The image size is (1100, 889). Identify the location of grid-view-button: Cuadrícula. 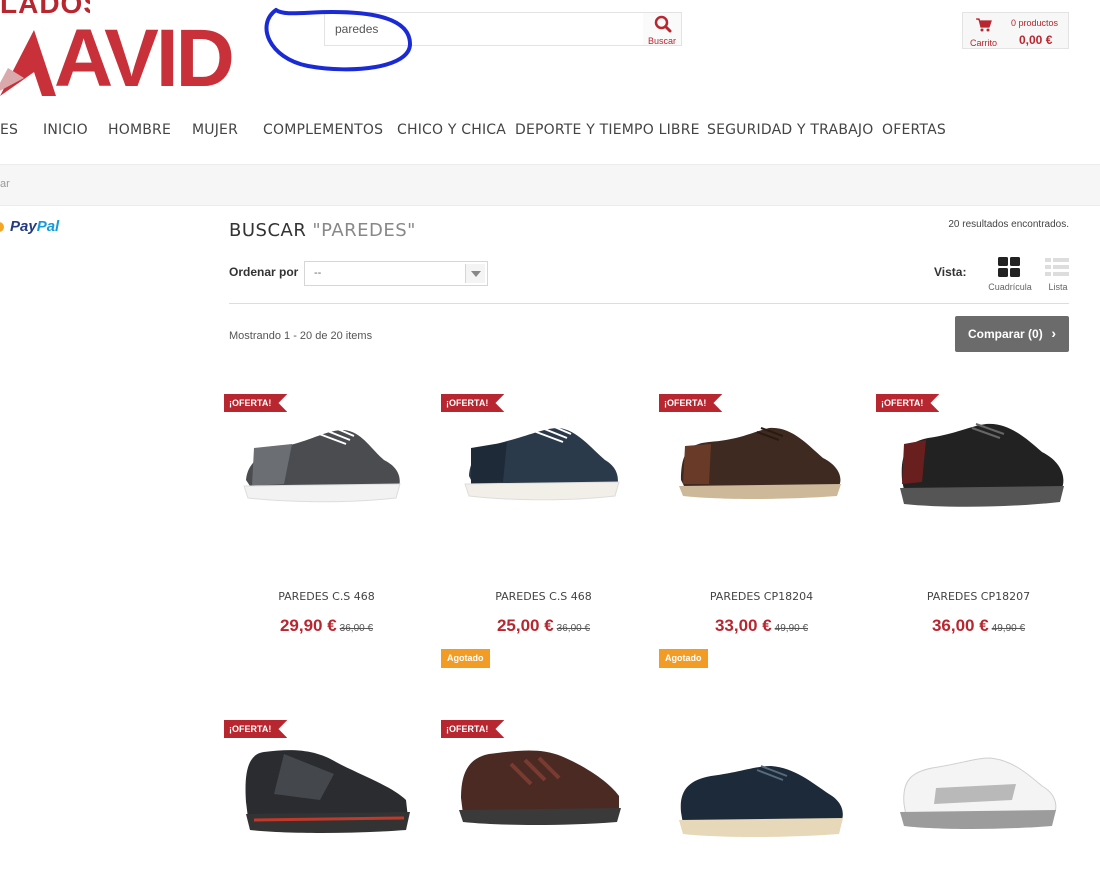
(1010, 276).